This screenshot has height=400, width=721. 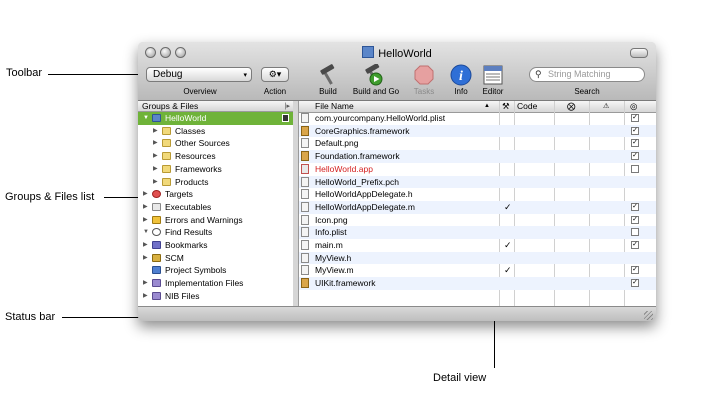 What do you see at coordinates (606, 106) in the screenshot?
I see `warning-column-icon: ⚠` at bounding box center [606, 106].